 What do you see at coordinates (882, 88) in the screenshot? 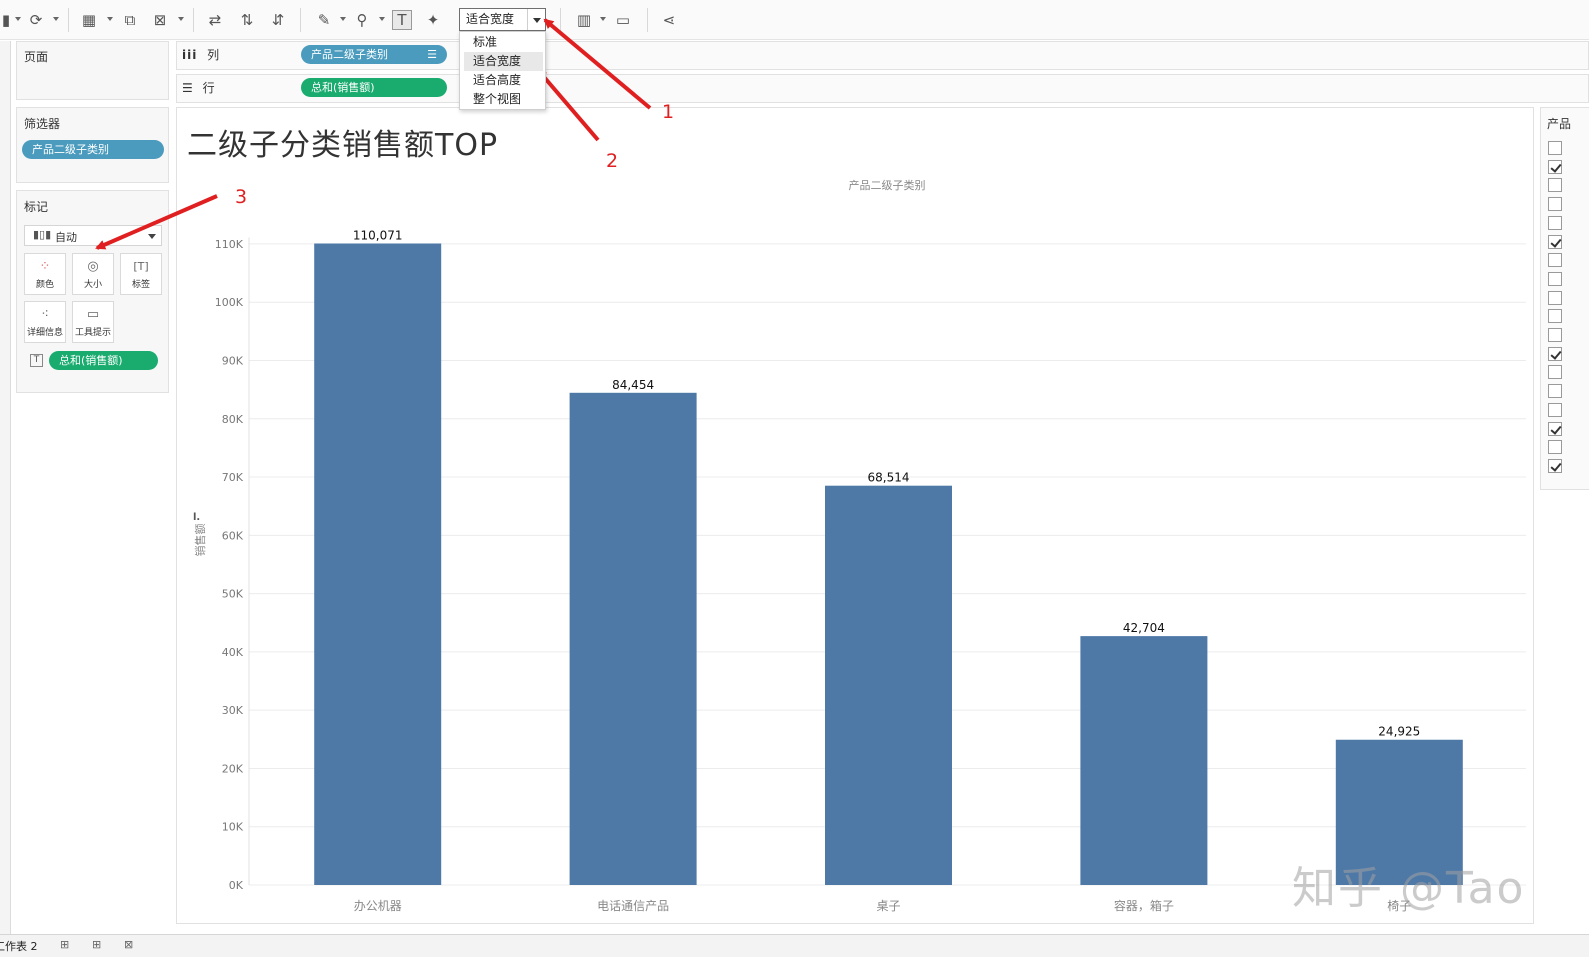
I see `rows-shelf: ☰ 行 总和(销售额)` at bounding box center [882, 88].